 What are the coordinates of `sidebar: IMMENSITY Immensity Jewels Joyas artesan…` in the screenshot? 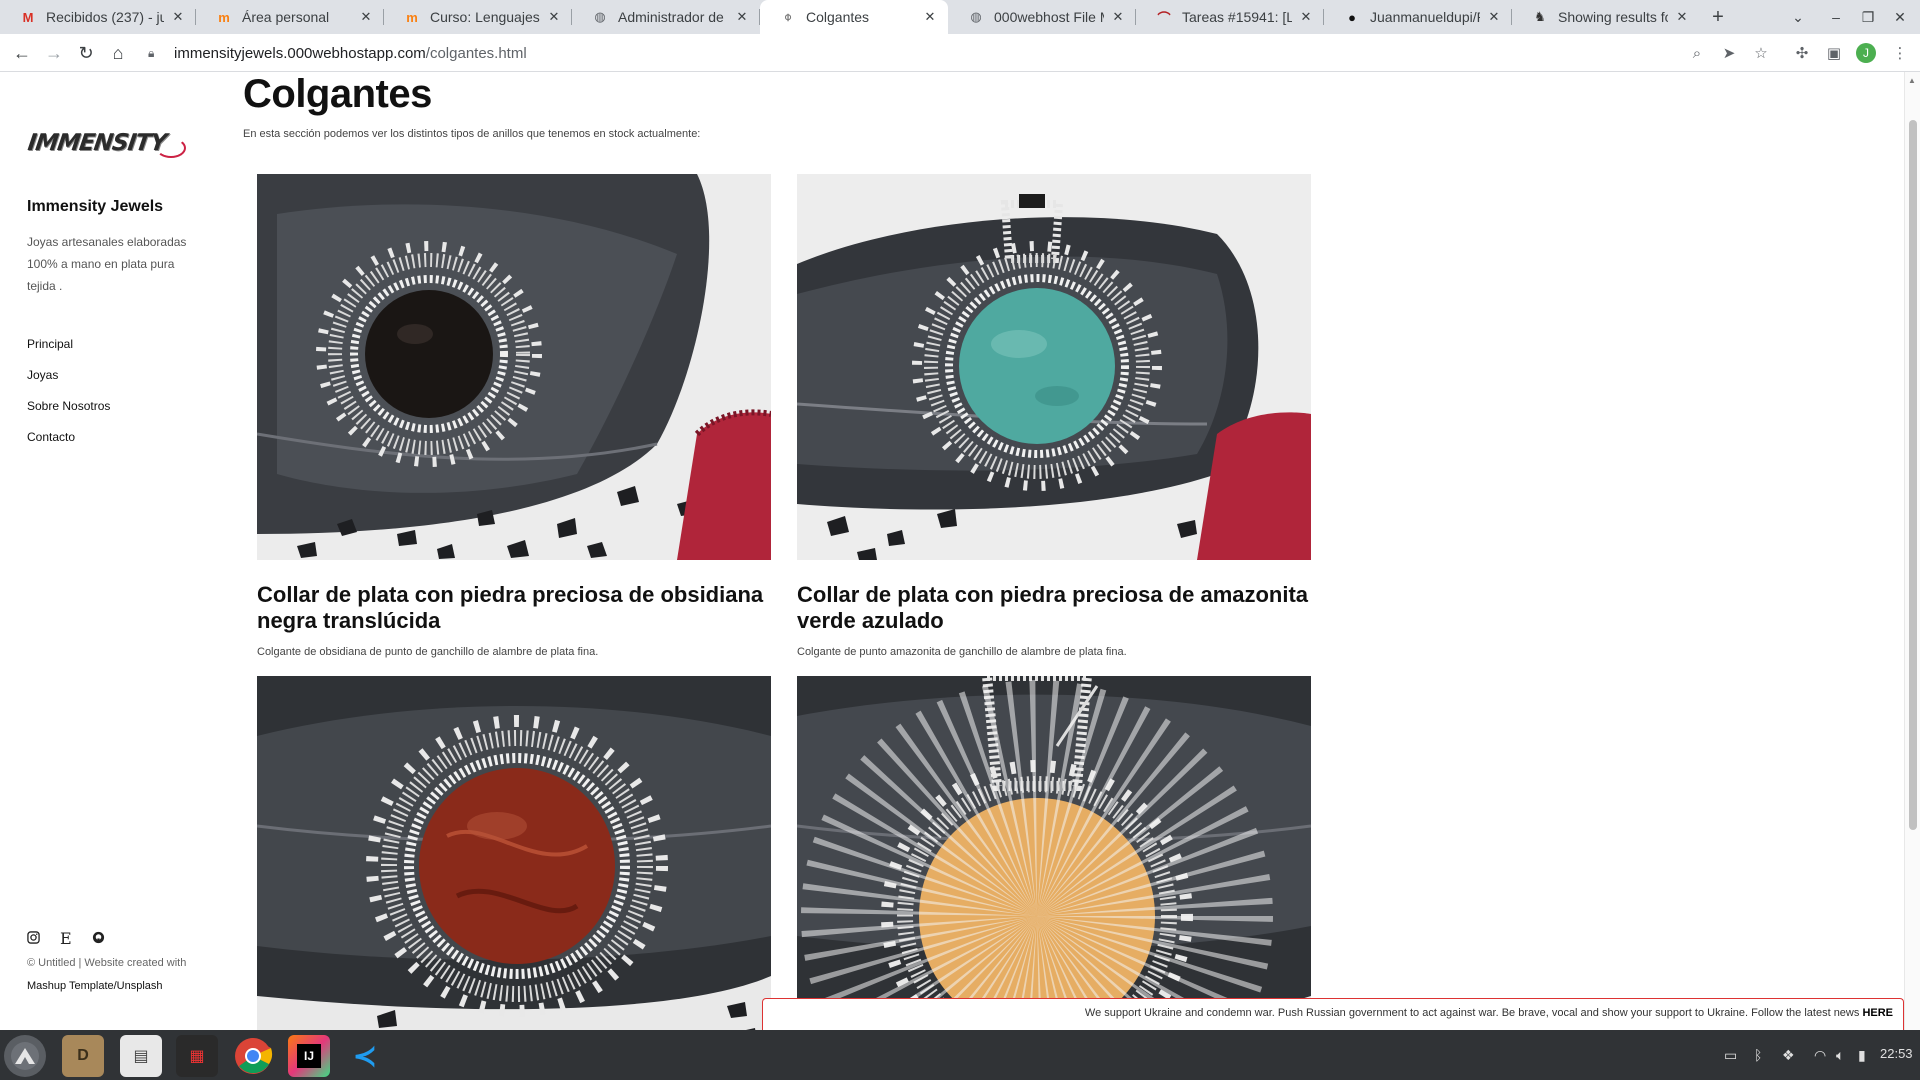 It's located at (112, 551).